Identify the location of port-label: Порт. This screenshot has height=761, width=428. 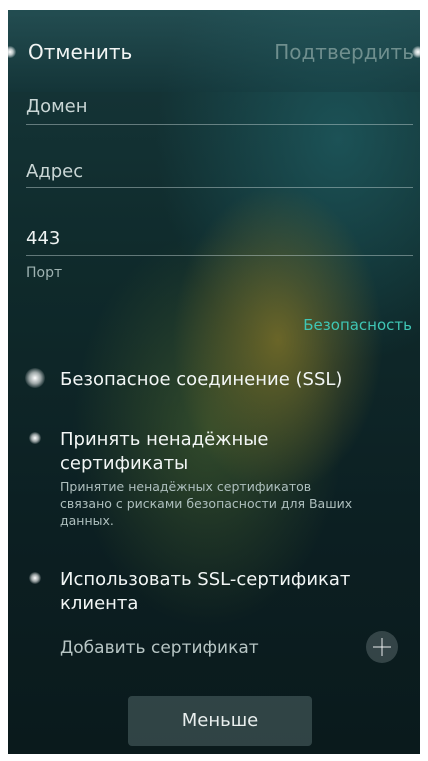
(44, 273).